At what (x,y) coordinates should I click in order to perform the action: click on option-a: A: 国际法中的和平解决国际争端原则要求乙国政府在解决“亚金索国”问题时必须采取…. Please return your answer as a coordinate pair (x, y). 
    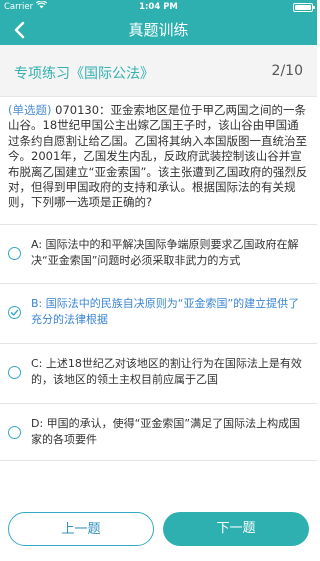
    Looking at the image, I should click on (158, 254).